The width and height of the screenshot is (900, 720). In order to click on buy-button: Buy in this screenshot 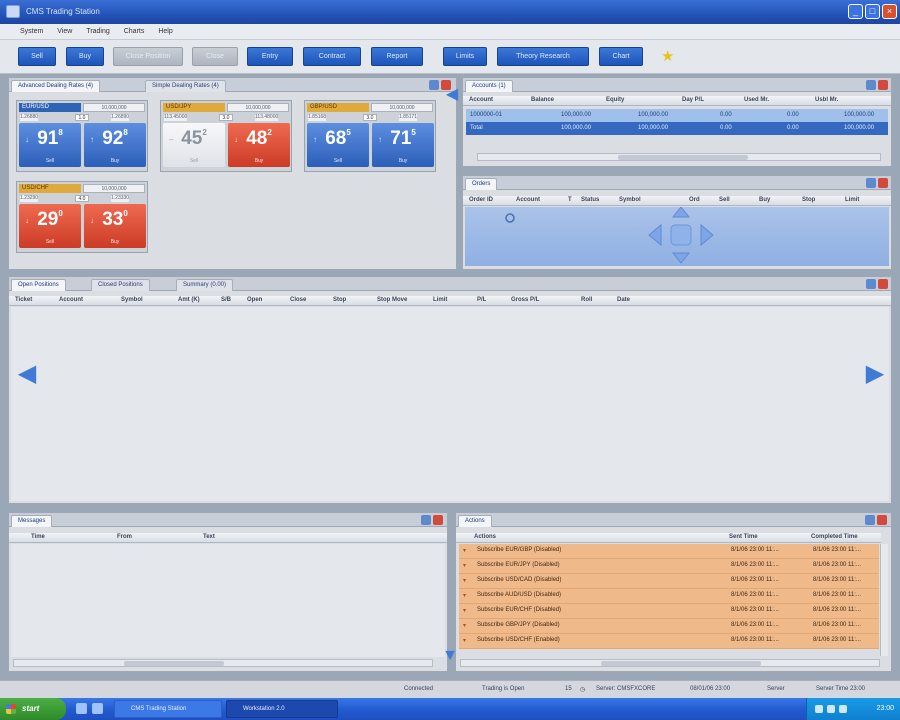, I will do `click(85, 56)`.